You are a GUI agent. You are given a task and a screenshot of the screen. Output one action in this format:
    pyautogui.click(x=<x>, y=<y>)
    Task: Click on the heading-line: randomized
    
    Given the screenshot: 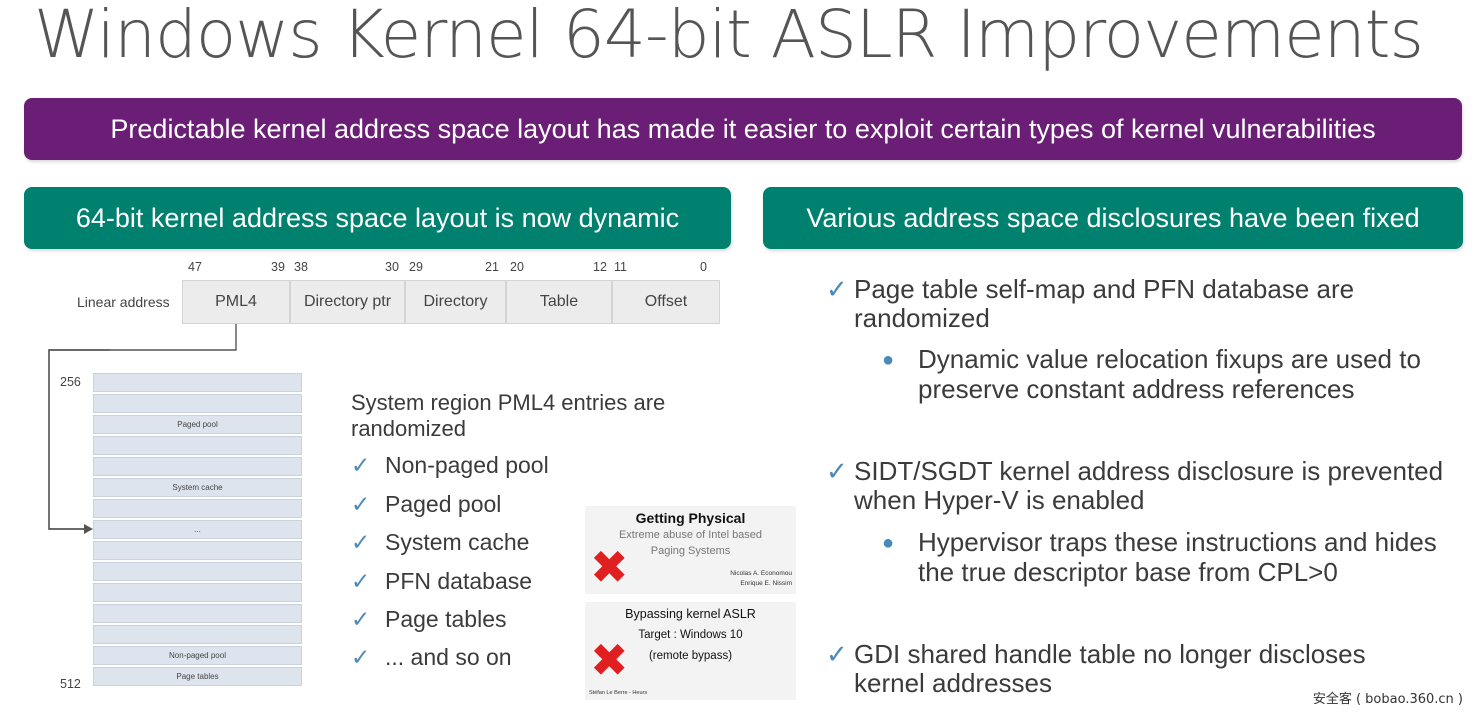 What is the action you would take?
    pyautogui.click(x=408, y=428)
    